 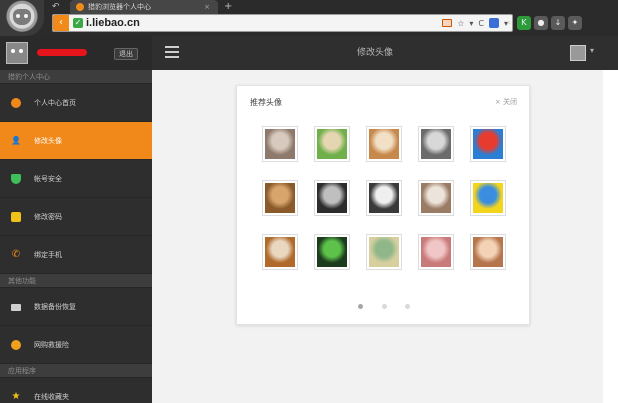 I want to click on shopping-icon, so click(x=16, y=345).